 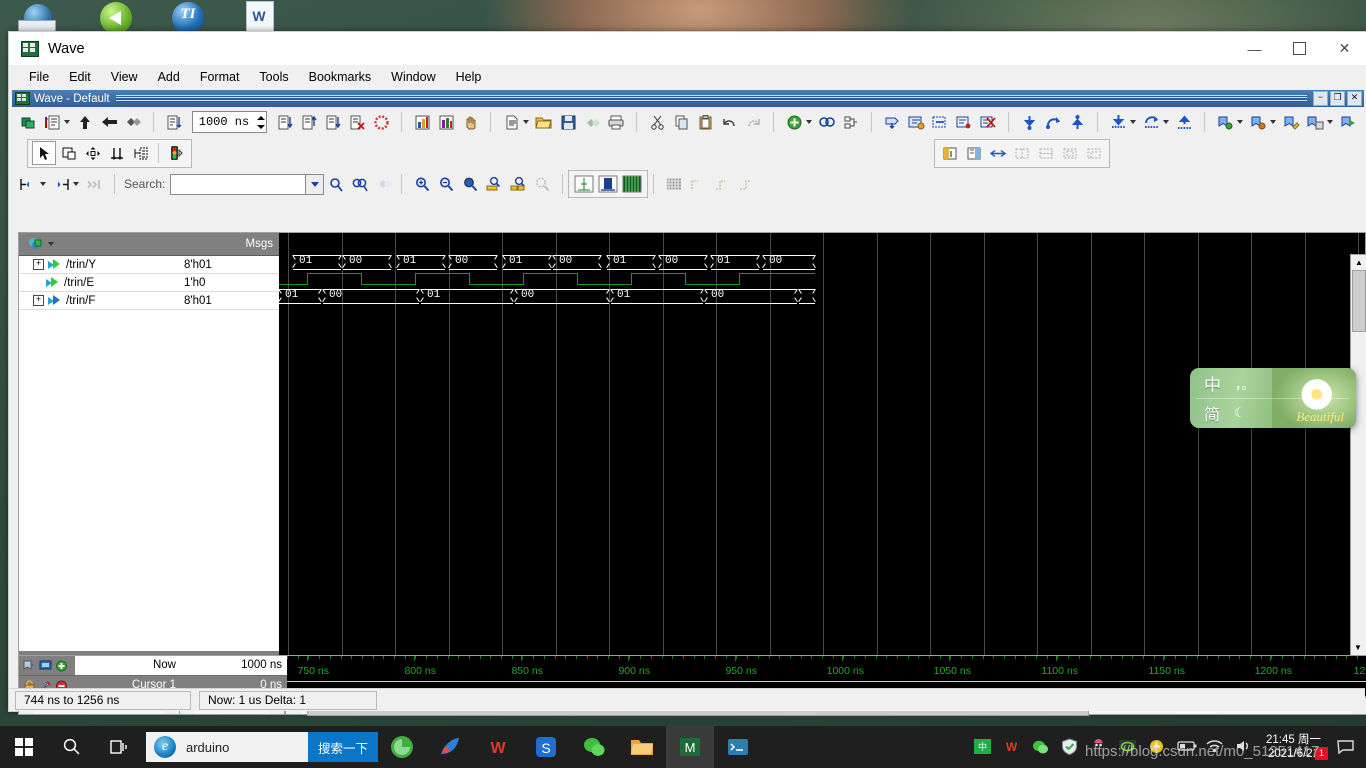 I want to click on run-length-field: 1000 ns, so click(x=229, y=122).